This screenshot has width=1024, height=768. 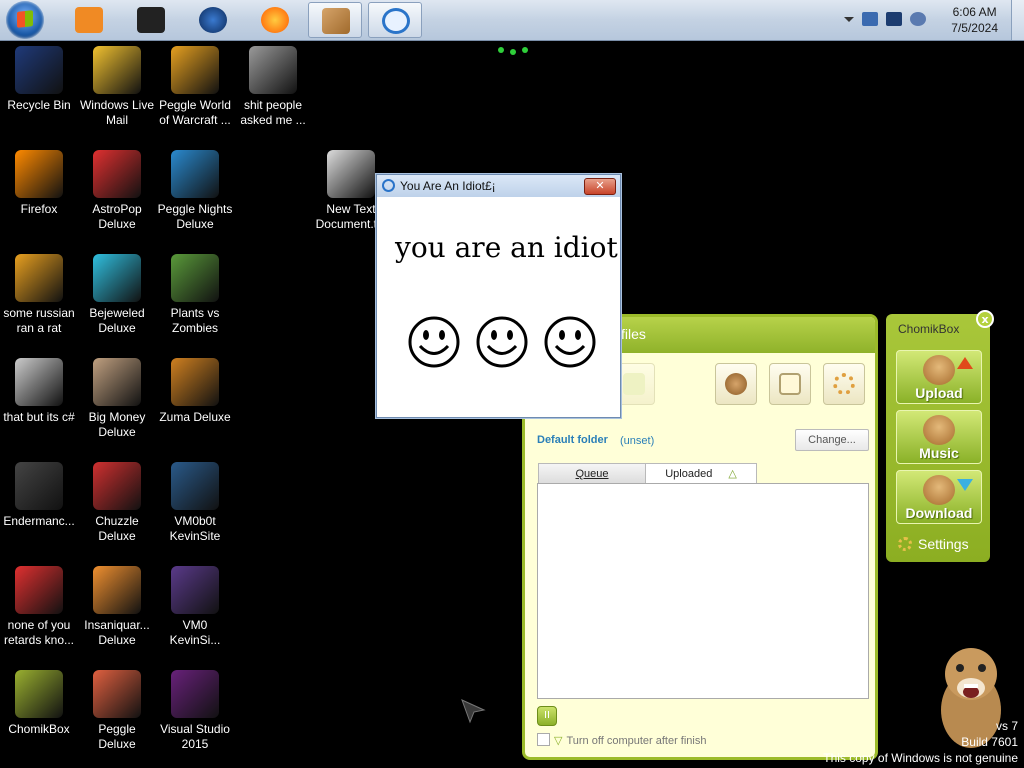 What do you see at coordinates (621, 740) in the screenshot?
I see `shutdown-option: ▽ Turn off computer after finish` at bounding box center [621, 740].